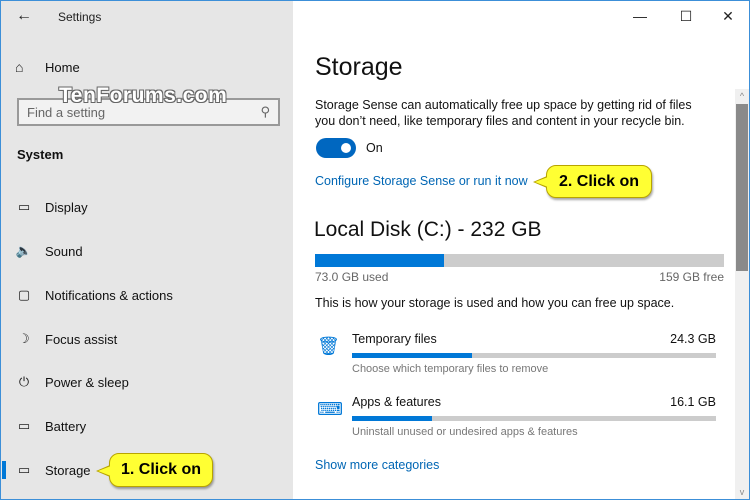 The height and width of the screenshot is (500, 750). What do you see at coordinates (691, 277) in the screenshot?
I see `disk-free-label: 159 GB free` at bounding box center [691, 277].